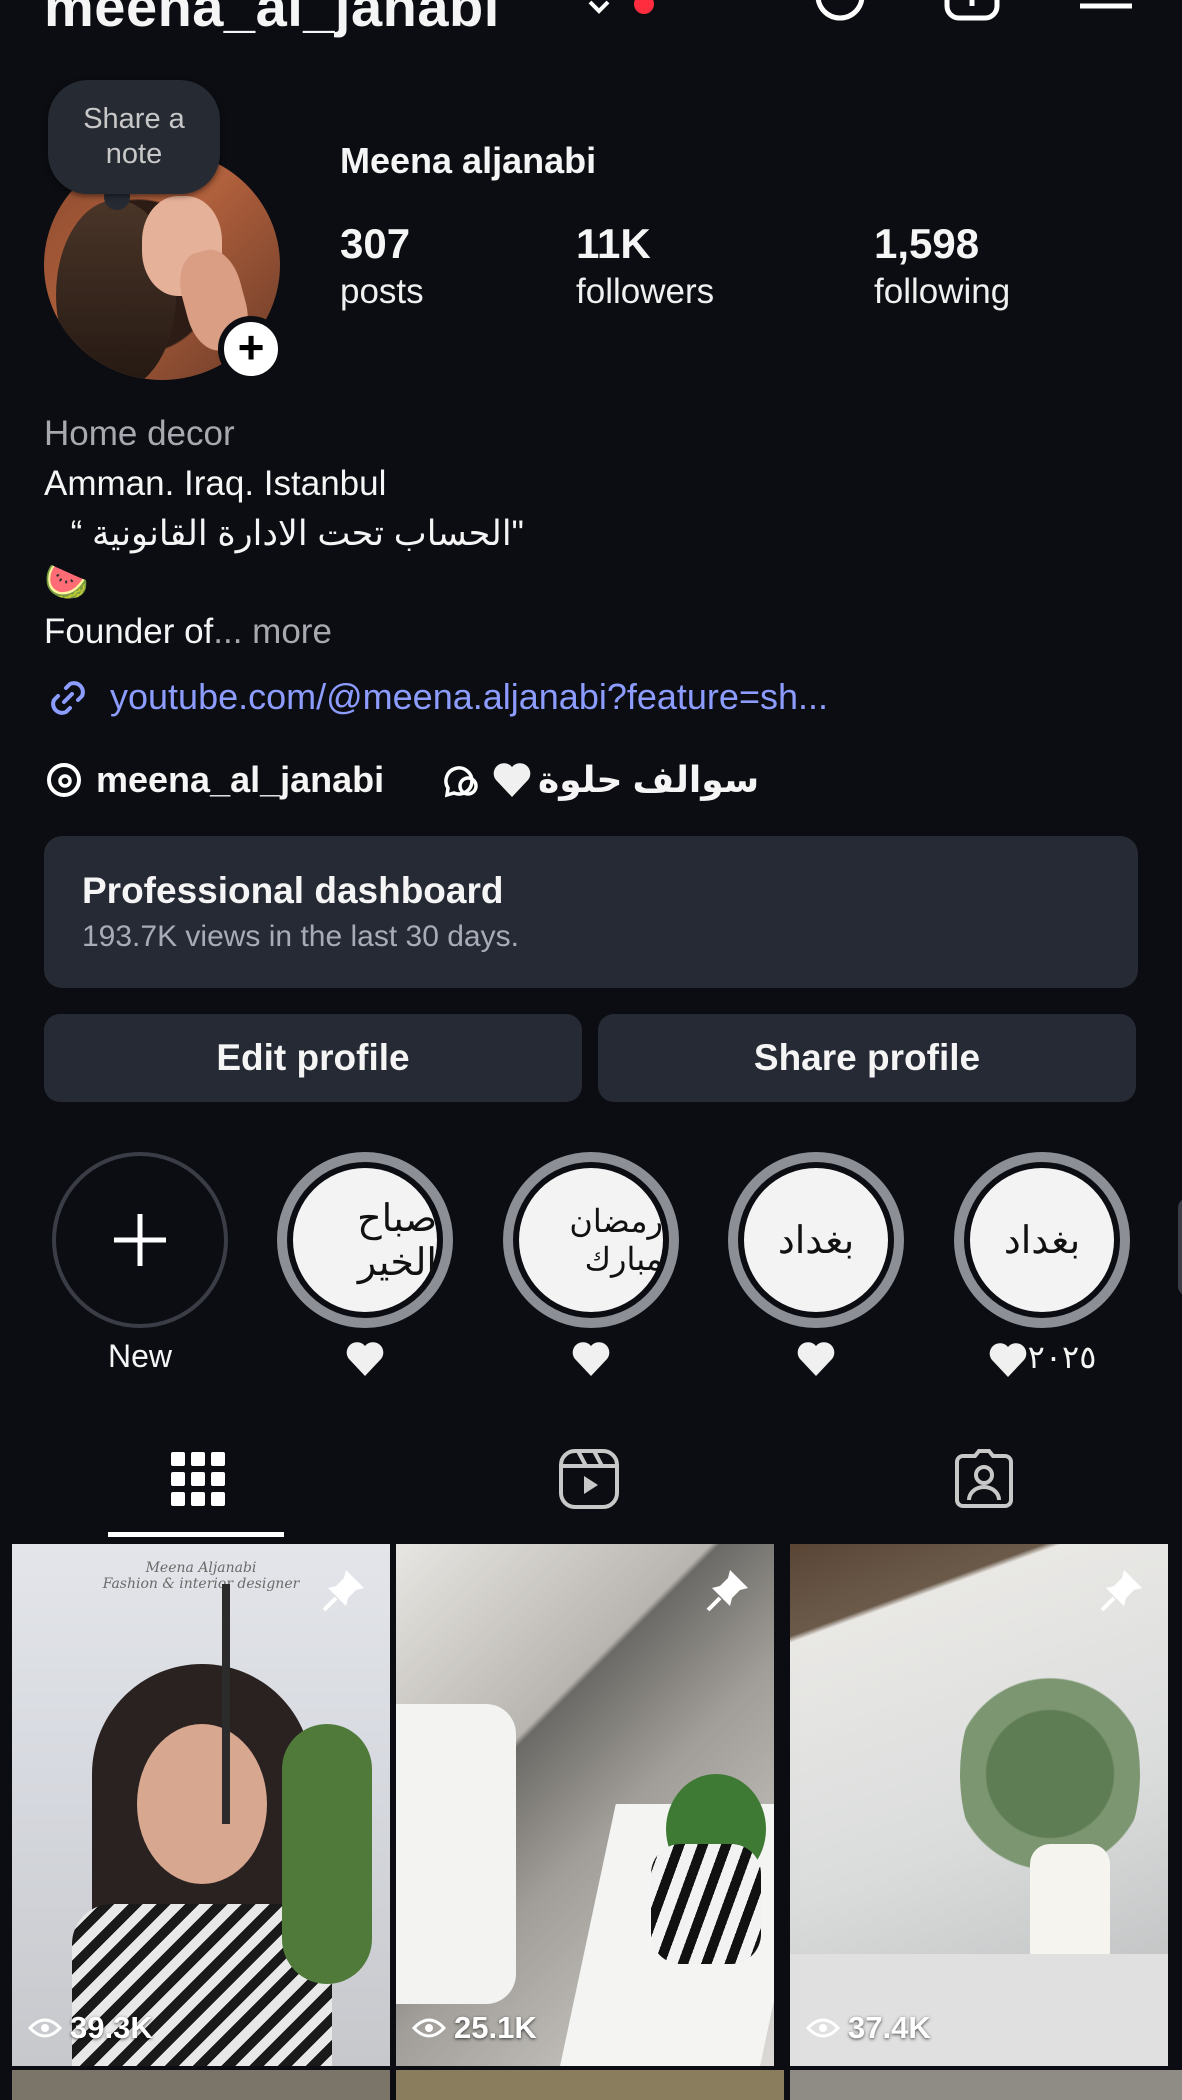 The width and height of the screenshot is (1182, 2100). What do you see at coordinates (272, 19) in the screenshot?
I see `profile-username: meena_al_janabi` at bounding box center [272, 19].